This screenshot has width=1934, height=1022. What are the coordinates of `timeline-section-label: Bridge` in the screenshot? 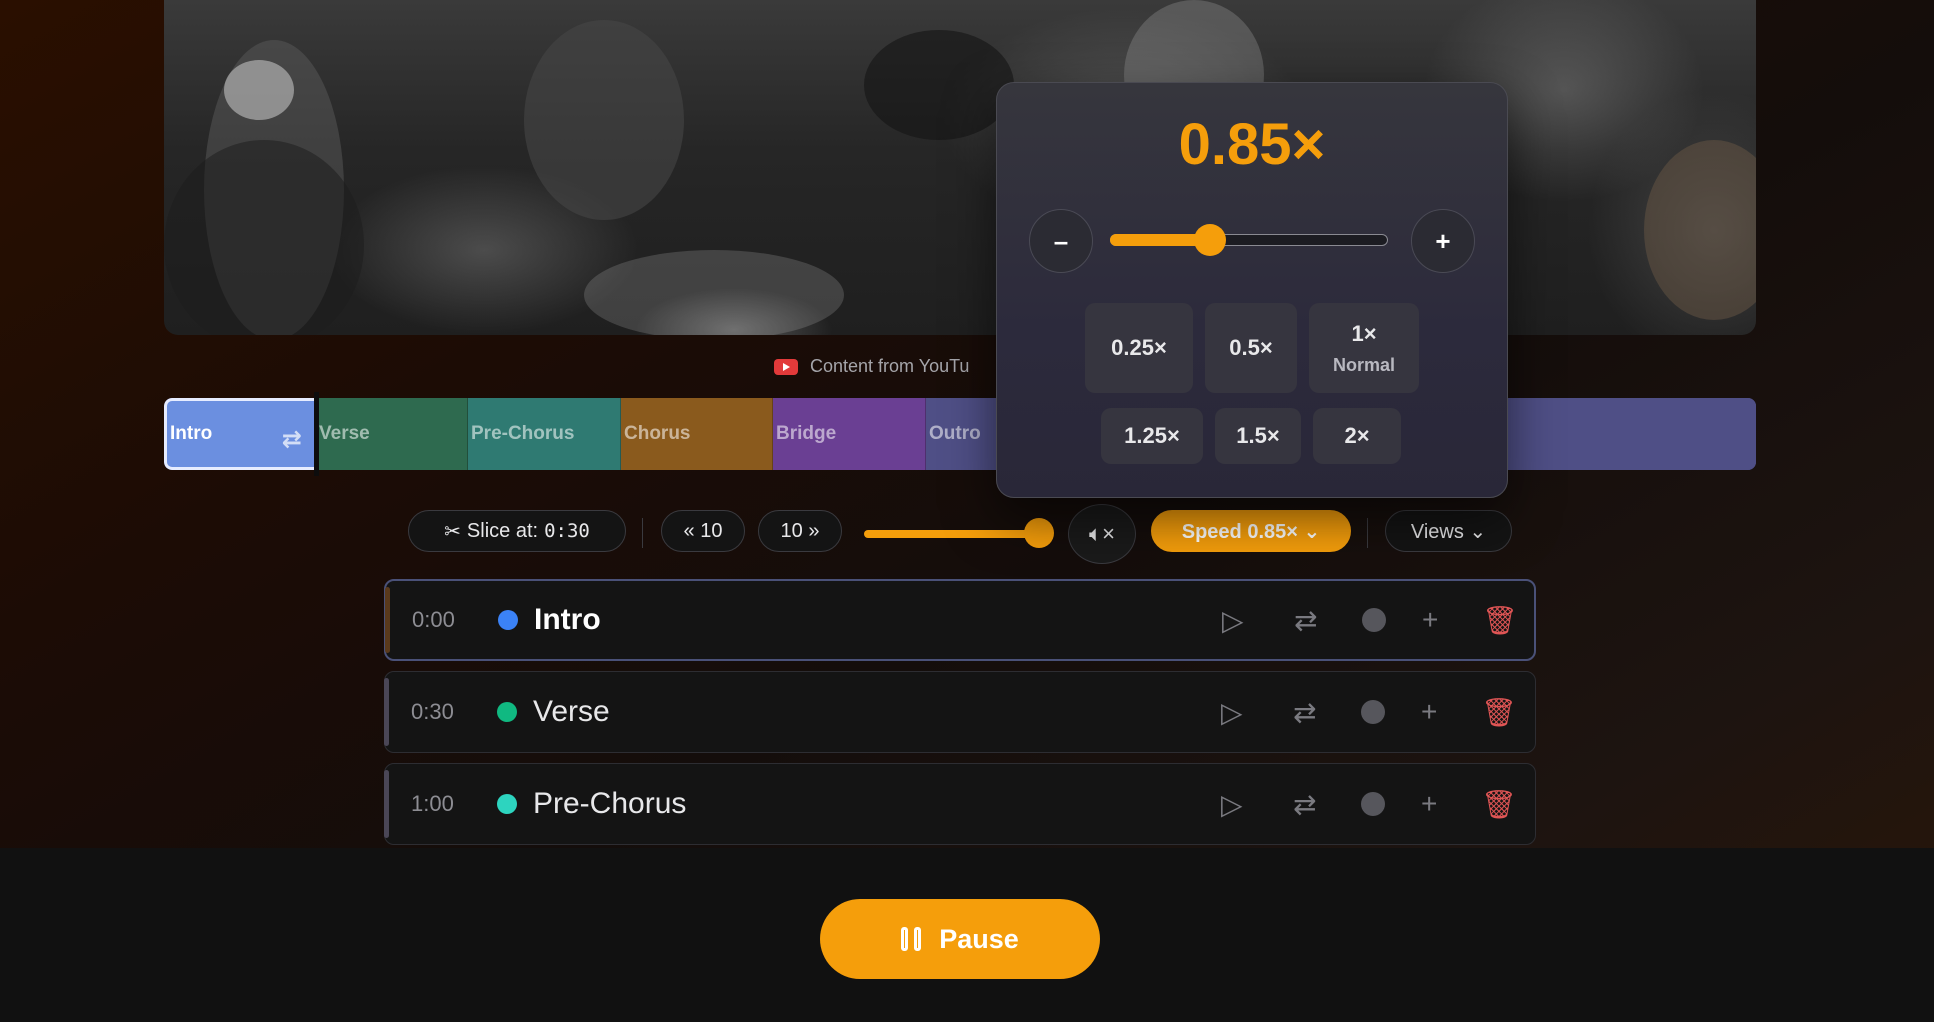 It's located at (806, 433).